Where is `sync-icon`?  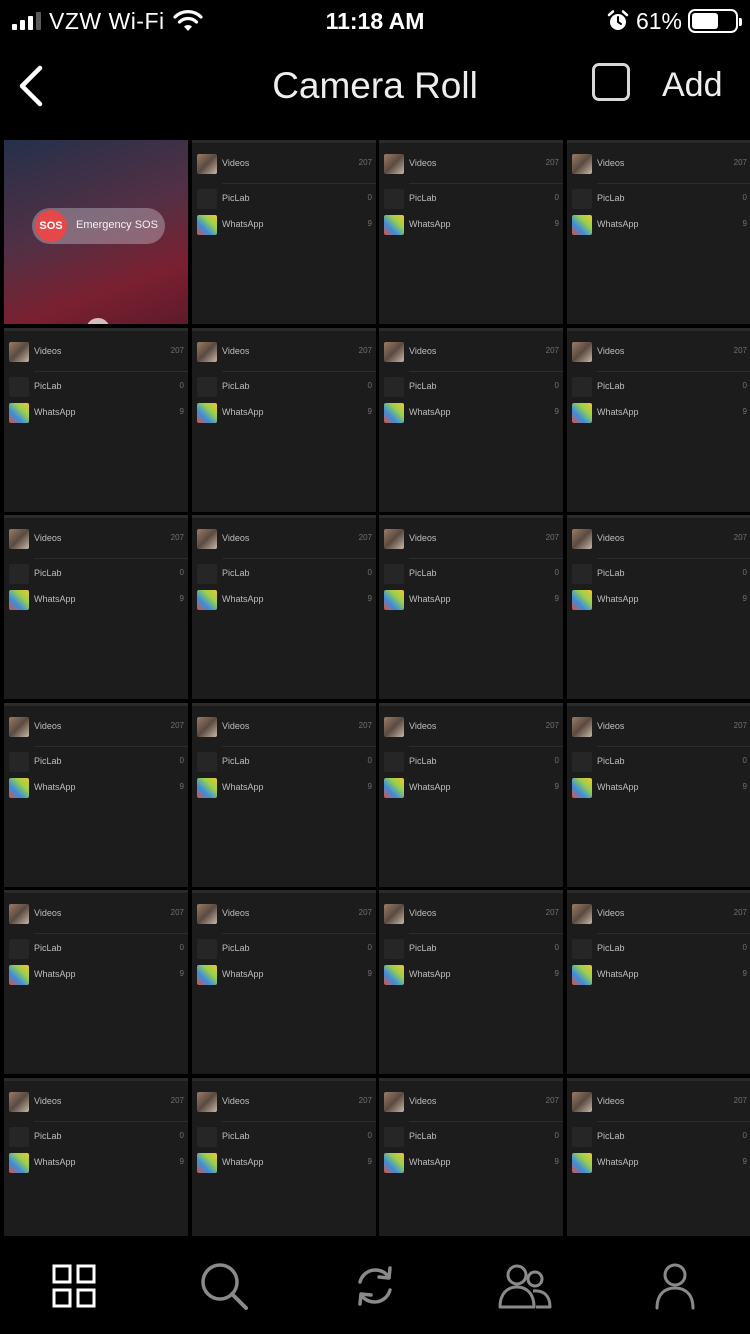
sync-icon is located at coordinates (375, 1286).